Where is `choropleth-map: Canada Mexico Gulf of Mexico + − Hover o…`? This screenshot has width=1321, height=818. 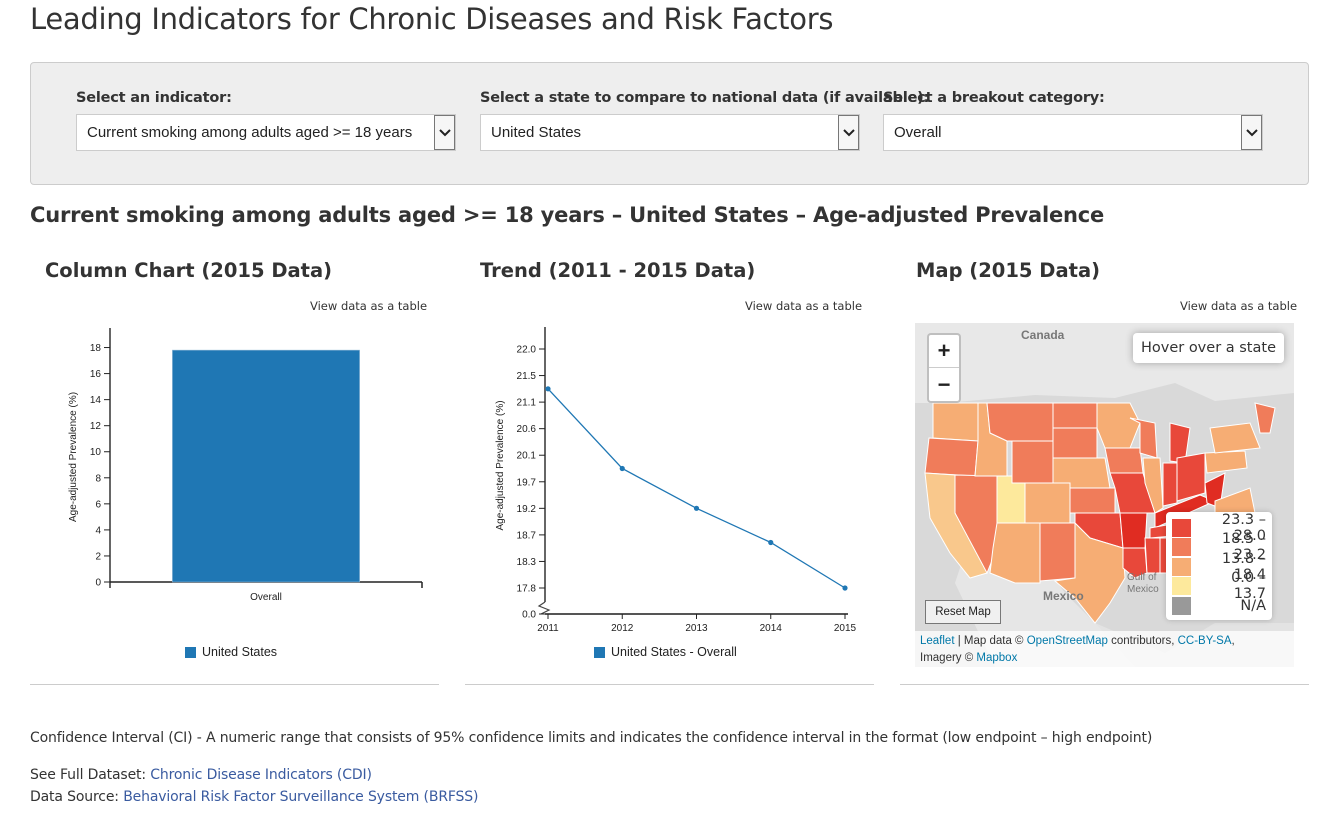 choropleth-map: Canada Mexico Gulf of Mexico + − Hover o… is located at coordinates (1104, 495).